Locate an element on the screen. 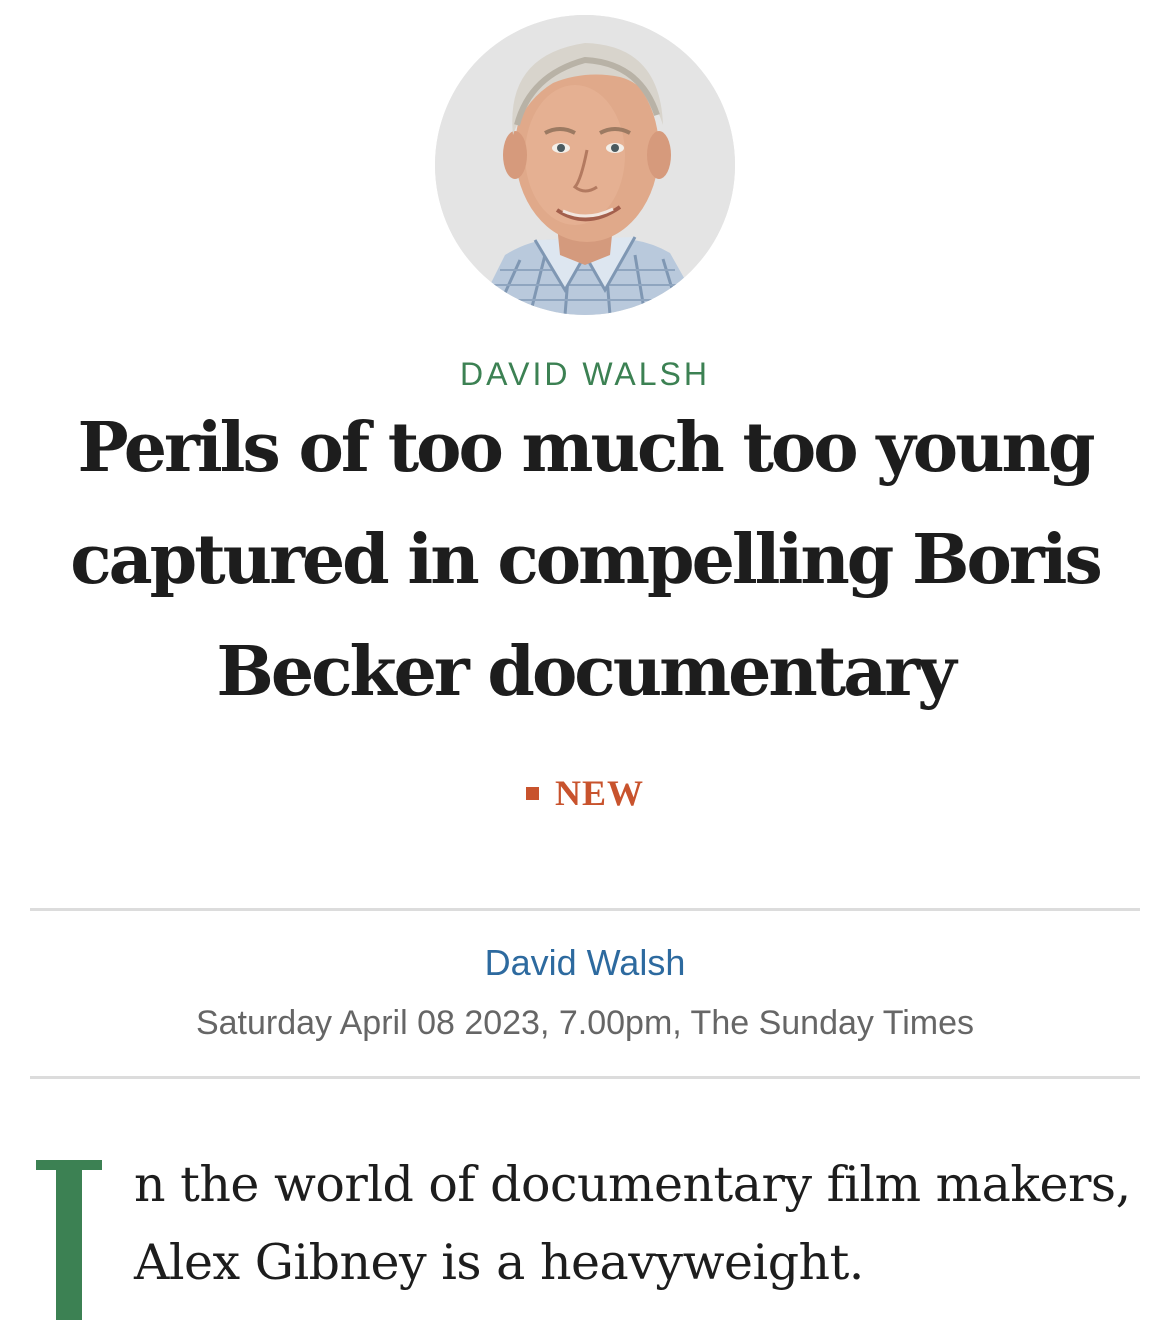  dropcap-letter: I is located at coordinates (69, 1240).